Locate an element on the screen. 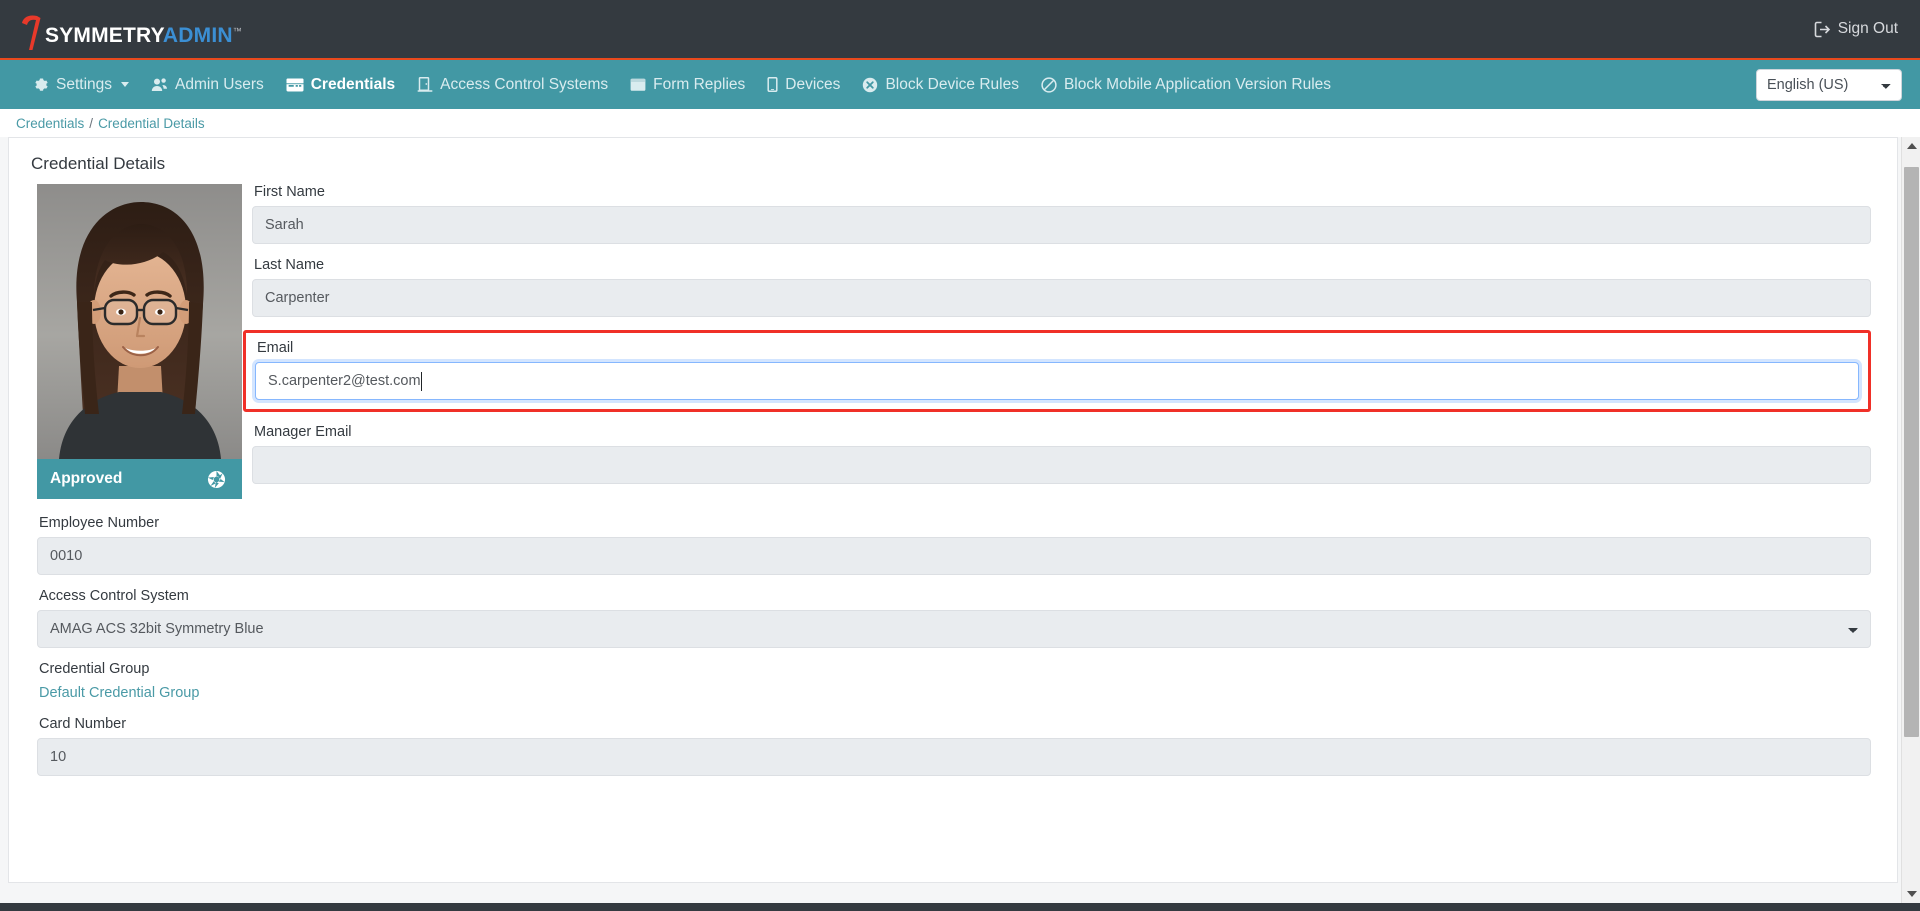 The image size is (1920, 911). form-icon is located at coordinates (638, 85).